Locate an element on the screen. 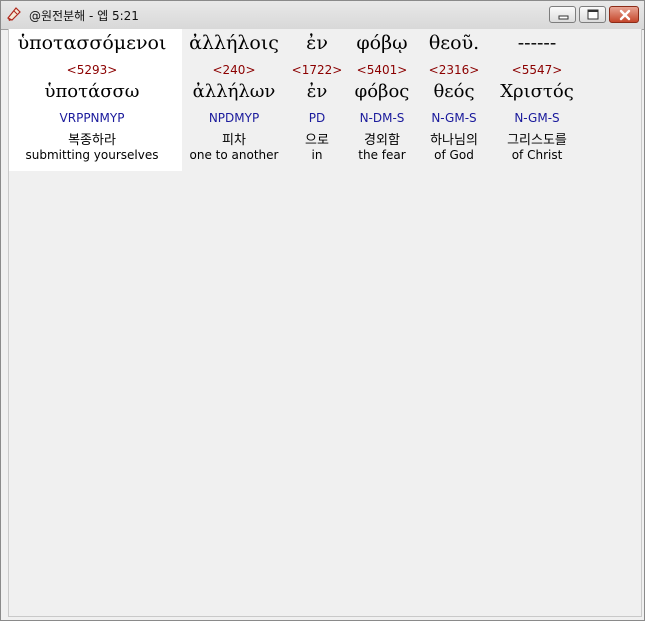 The height and width of the screenshot is (621, 645). english-gloss: submitting yourselves is located at coordinates (92, 155).